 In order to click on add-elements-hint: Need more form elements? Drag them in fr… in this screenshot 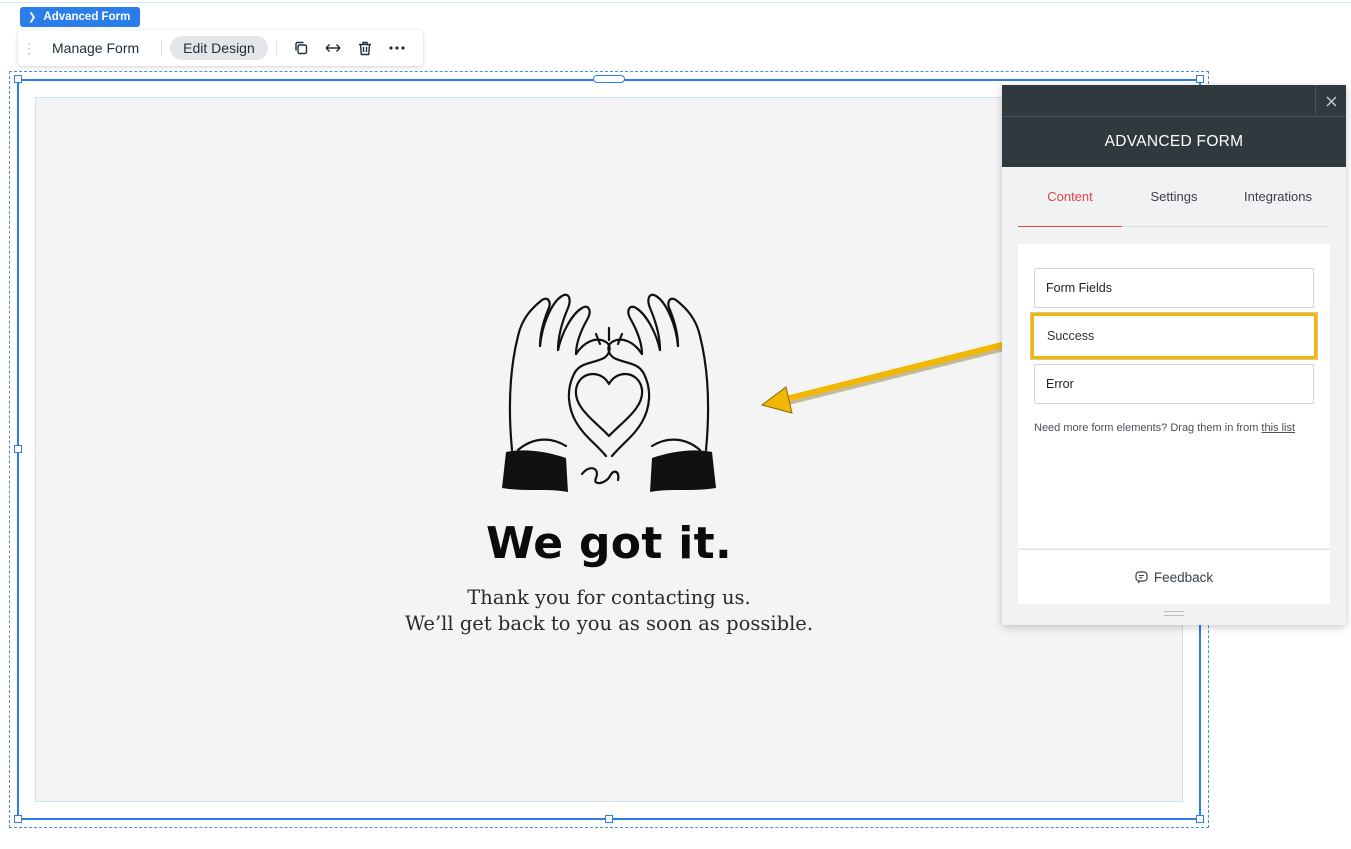, I will do `click(1176, 428)`.